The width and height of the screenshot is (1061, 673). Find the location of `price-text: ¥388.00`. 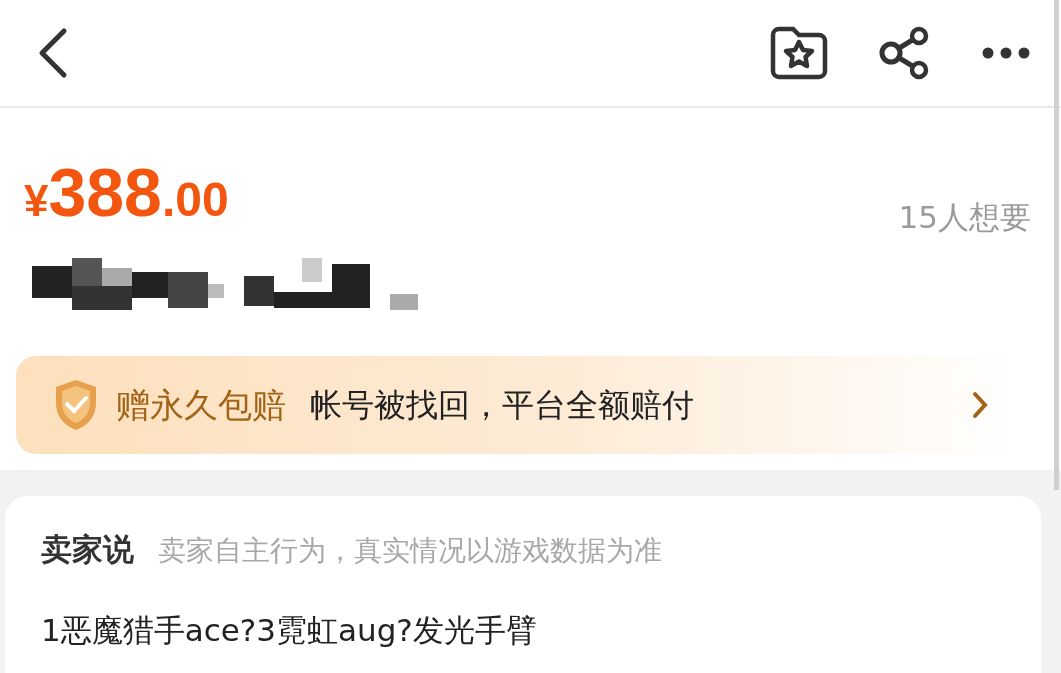

price-text: ¥388.00 is located at coordinates (126, 192).